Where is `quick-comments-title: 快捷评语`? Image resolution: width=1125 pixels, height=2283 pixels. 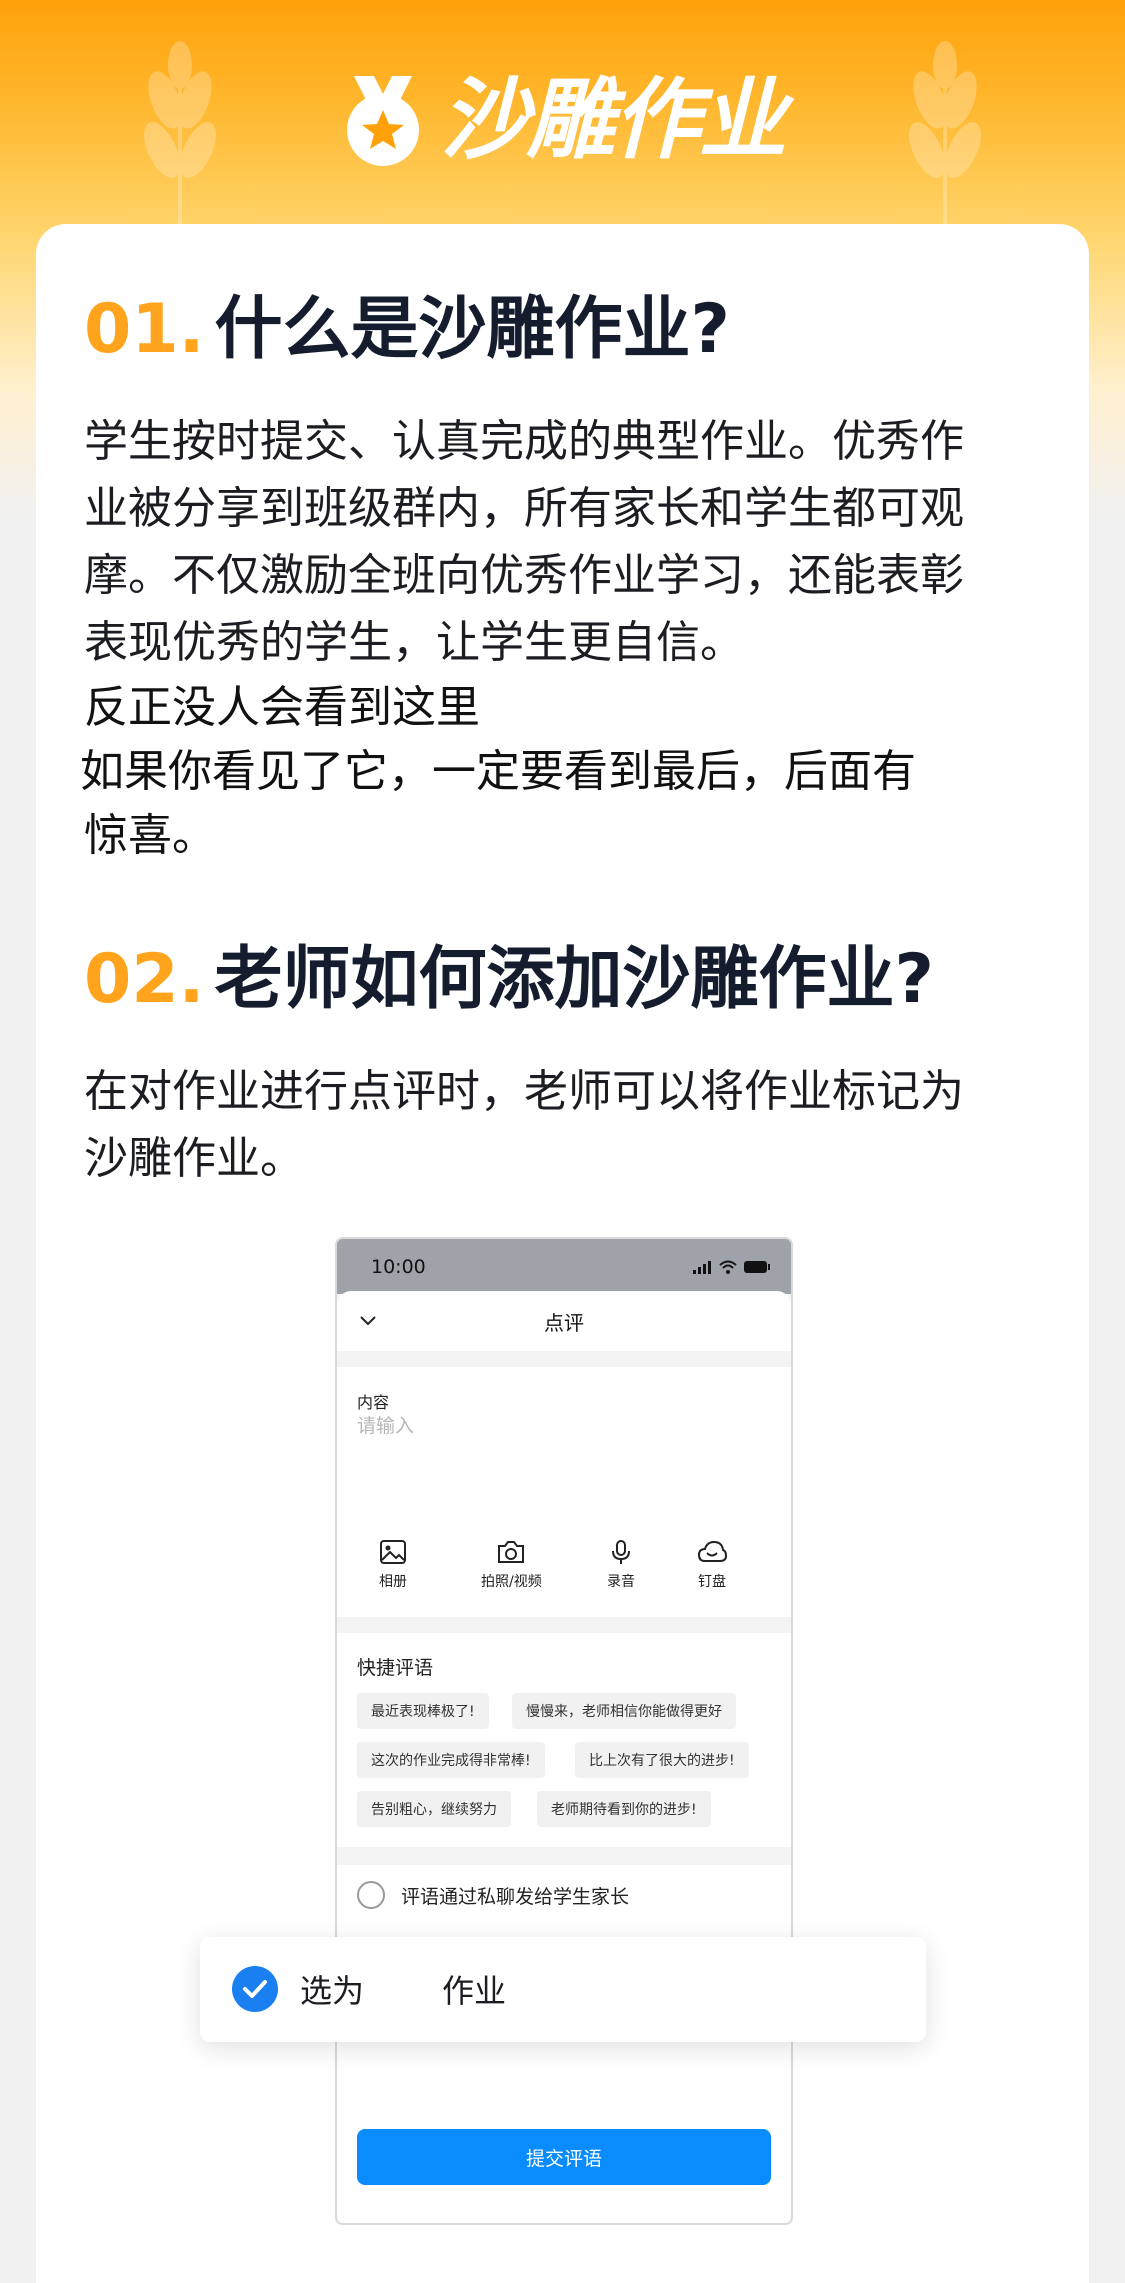 quick-comments-title: 快捷评语 is located at coordinates (395, 1668).